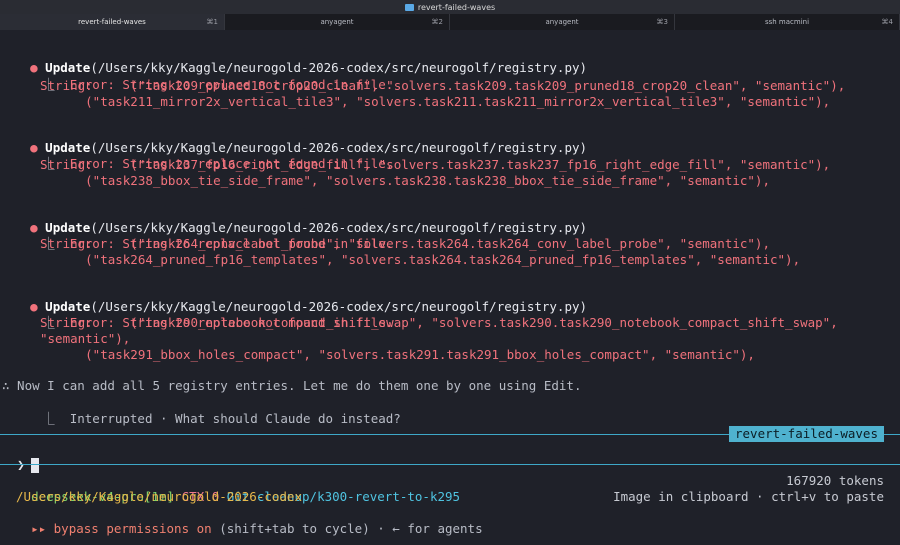 The height and width of the screenshot is (545, 900). Describe the element at coordinates (437, 22) in the screenshot. I see `tab-shortcut: ⌘2` at that location.